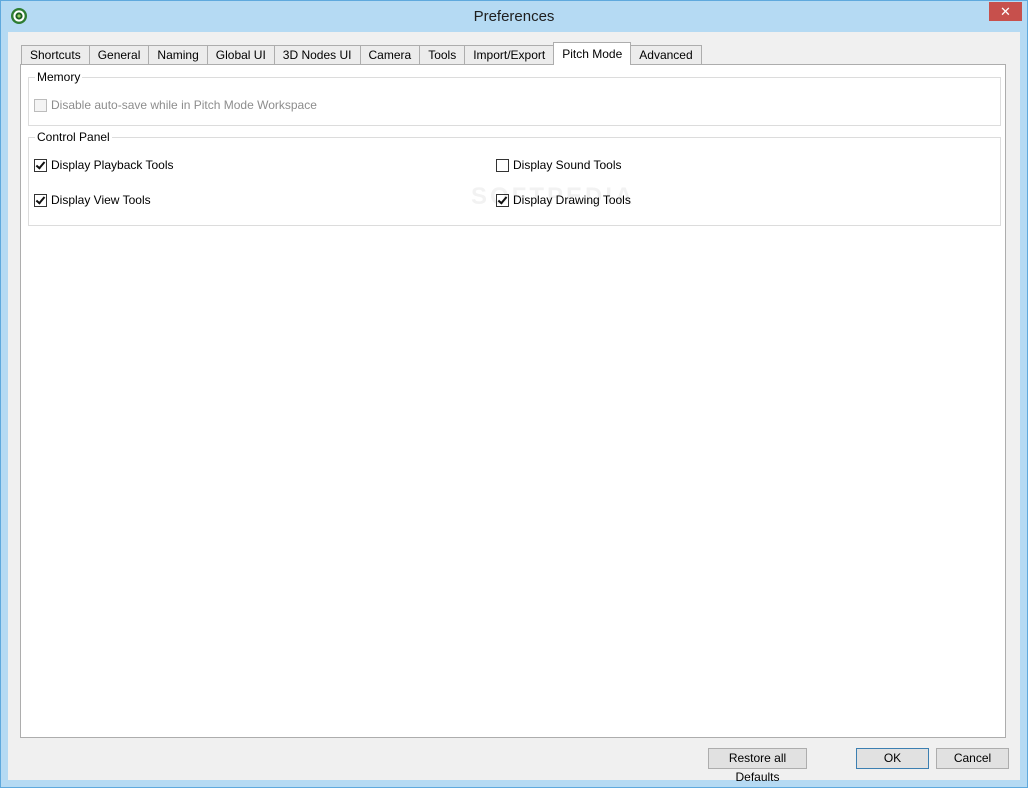 This screenshot has height=788, width=1028. I want to click on softpedia-watermark: SOFTPEDIA, so click(553, 196).